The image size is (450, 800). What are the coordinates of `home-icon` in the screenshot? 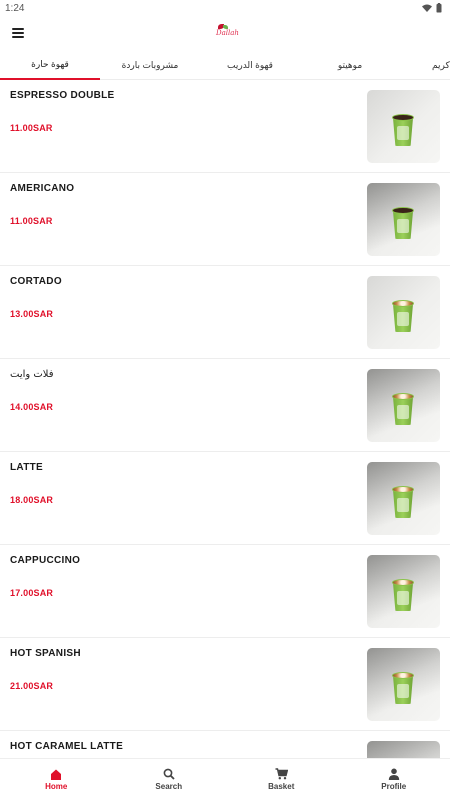 It's located at (56, 774).